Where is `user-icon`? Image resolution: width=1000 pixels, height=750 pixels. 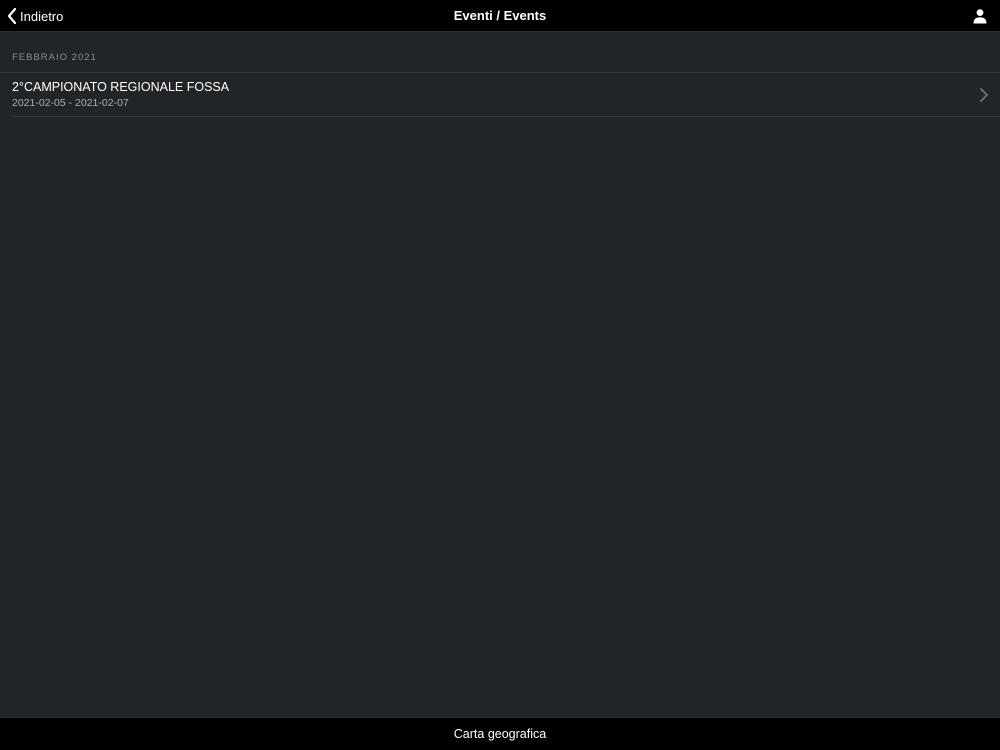
user-icon is located at coordinates (980, 18).